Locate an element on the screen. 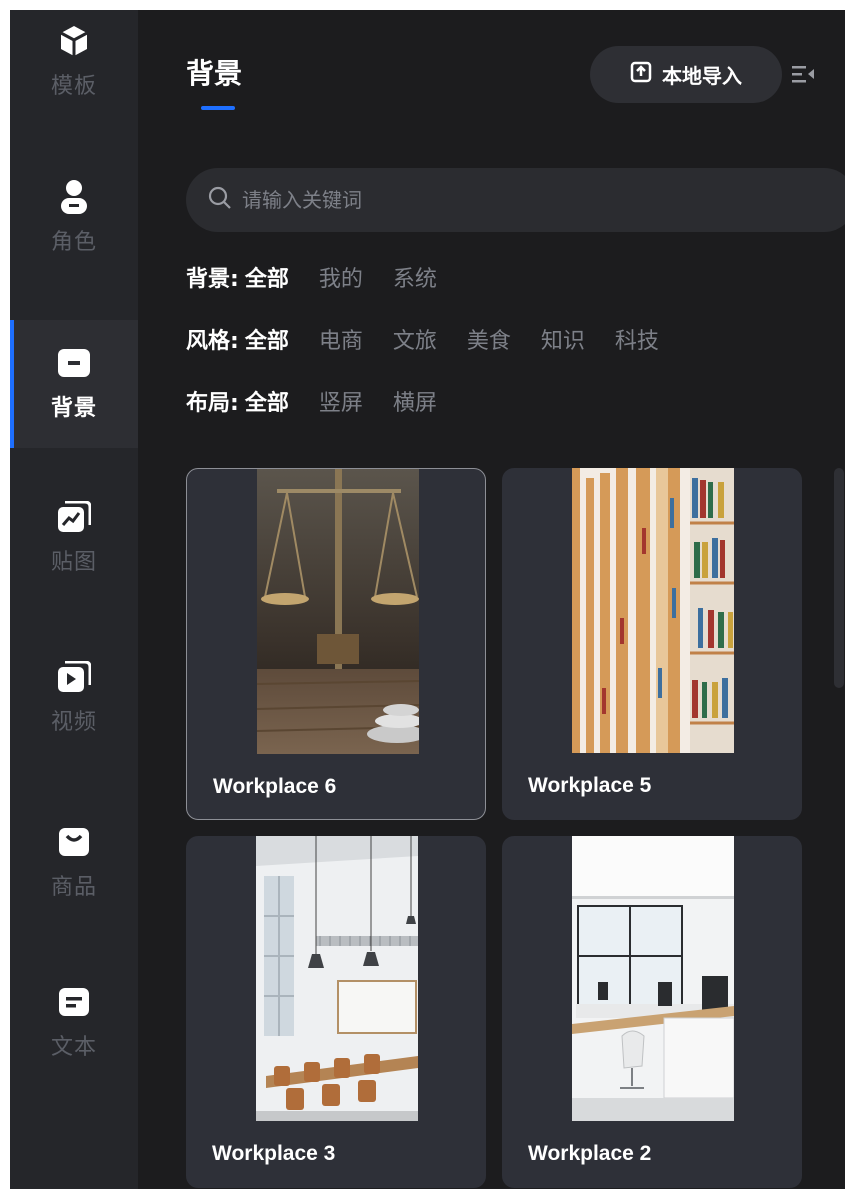 The image size is (845, 1189). filter-label: 风格: is located at coordinates (212, 341).